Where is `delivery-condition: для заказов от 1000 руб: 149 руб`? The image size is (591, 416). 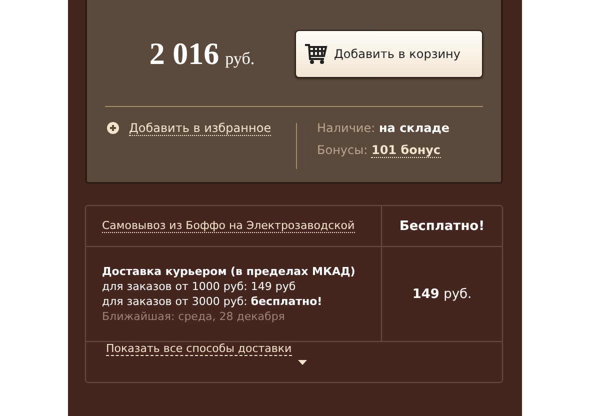
delivery-condition: для заказов от 1000 руб: 149 руб is located at coordinates (199, 286).